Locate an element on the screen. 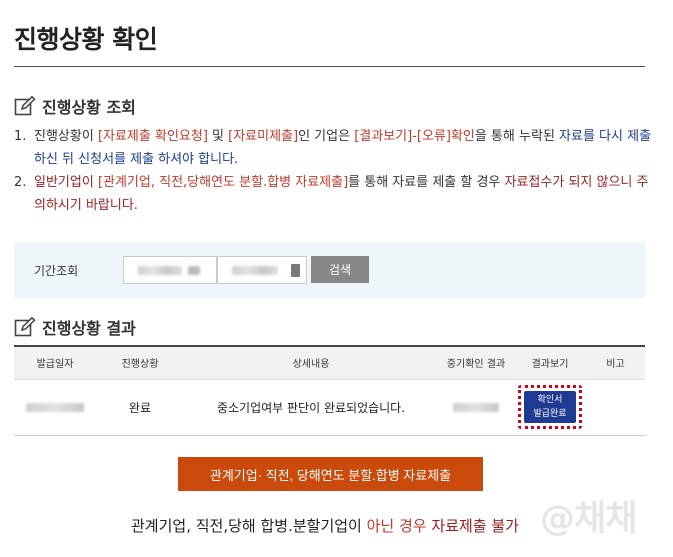 The width and height of the screenshot is (673, 557). col-header-result: 중기확인 결과 is located at coordinates (476, 363).